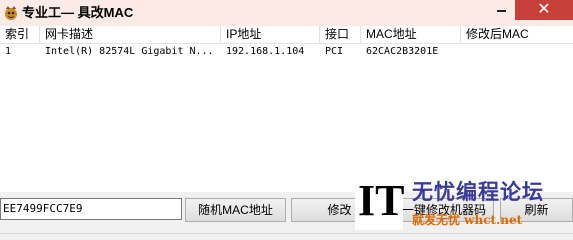 This screenshot has height=240, width=573. Describe the element at coordinates (91, 209) in the screenshot. I see `mac-input: EE7499FCC7E9` at that location.